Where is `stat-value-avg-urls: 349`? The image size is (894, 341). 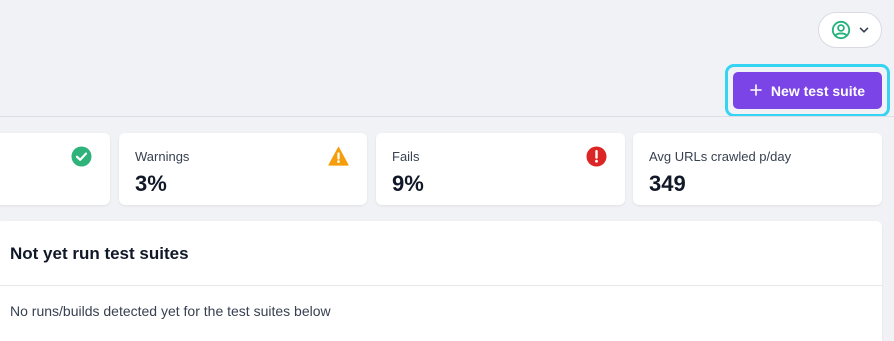
stat-value-avg-urls: 349 is located at coordinates (667, 183).